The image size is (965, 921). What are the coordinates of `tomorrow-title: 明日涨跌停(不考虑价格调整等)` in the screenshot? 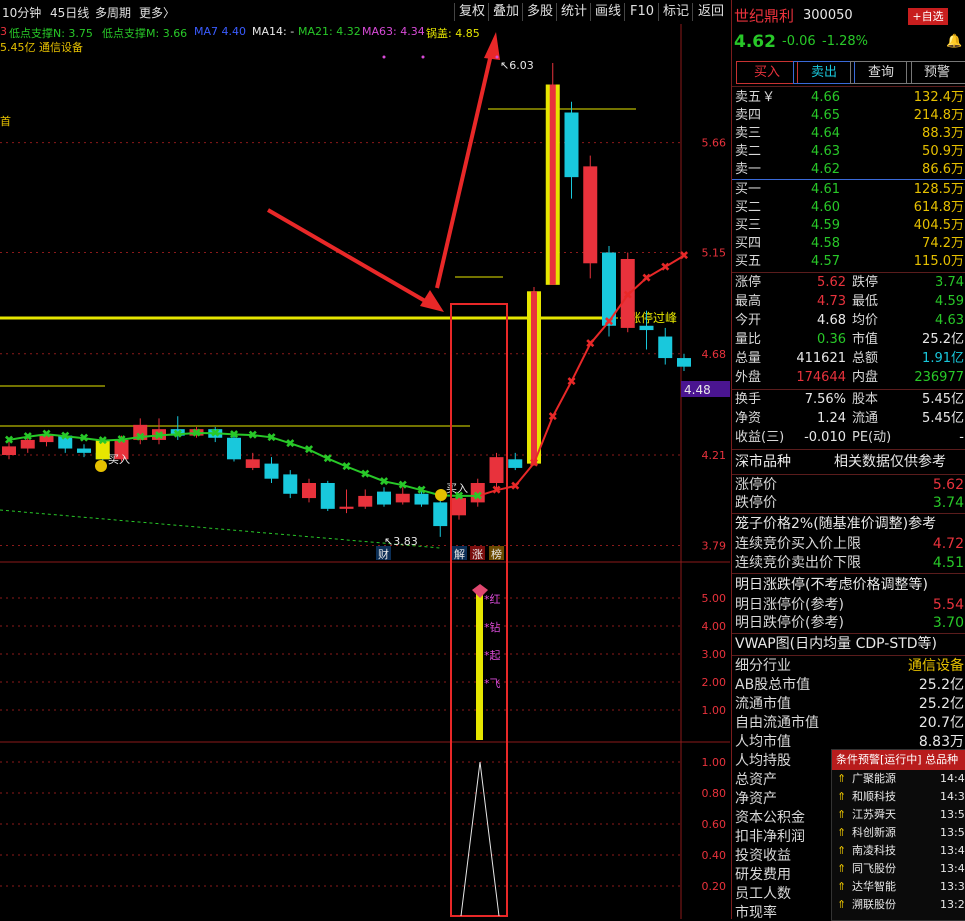 It's located at (848, 585).